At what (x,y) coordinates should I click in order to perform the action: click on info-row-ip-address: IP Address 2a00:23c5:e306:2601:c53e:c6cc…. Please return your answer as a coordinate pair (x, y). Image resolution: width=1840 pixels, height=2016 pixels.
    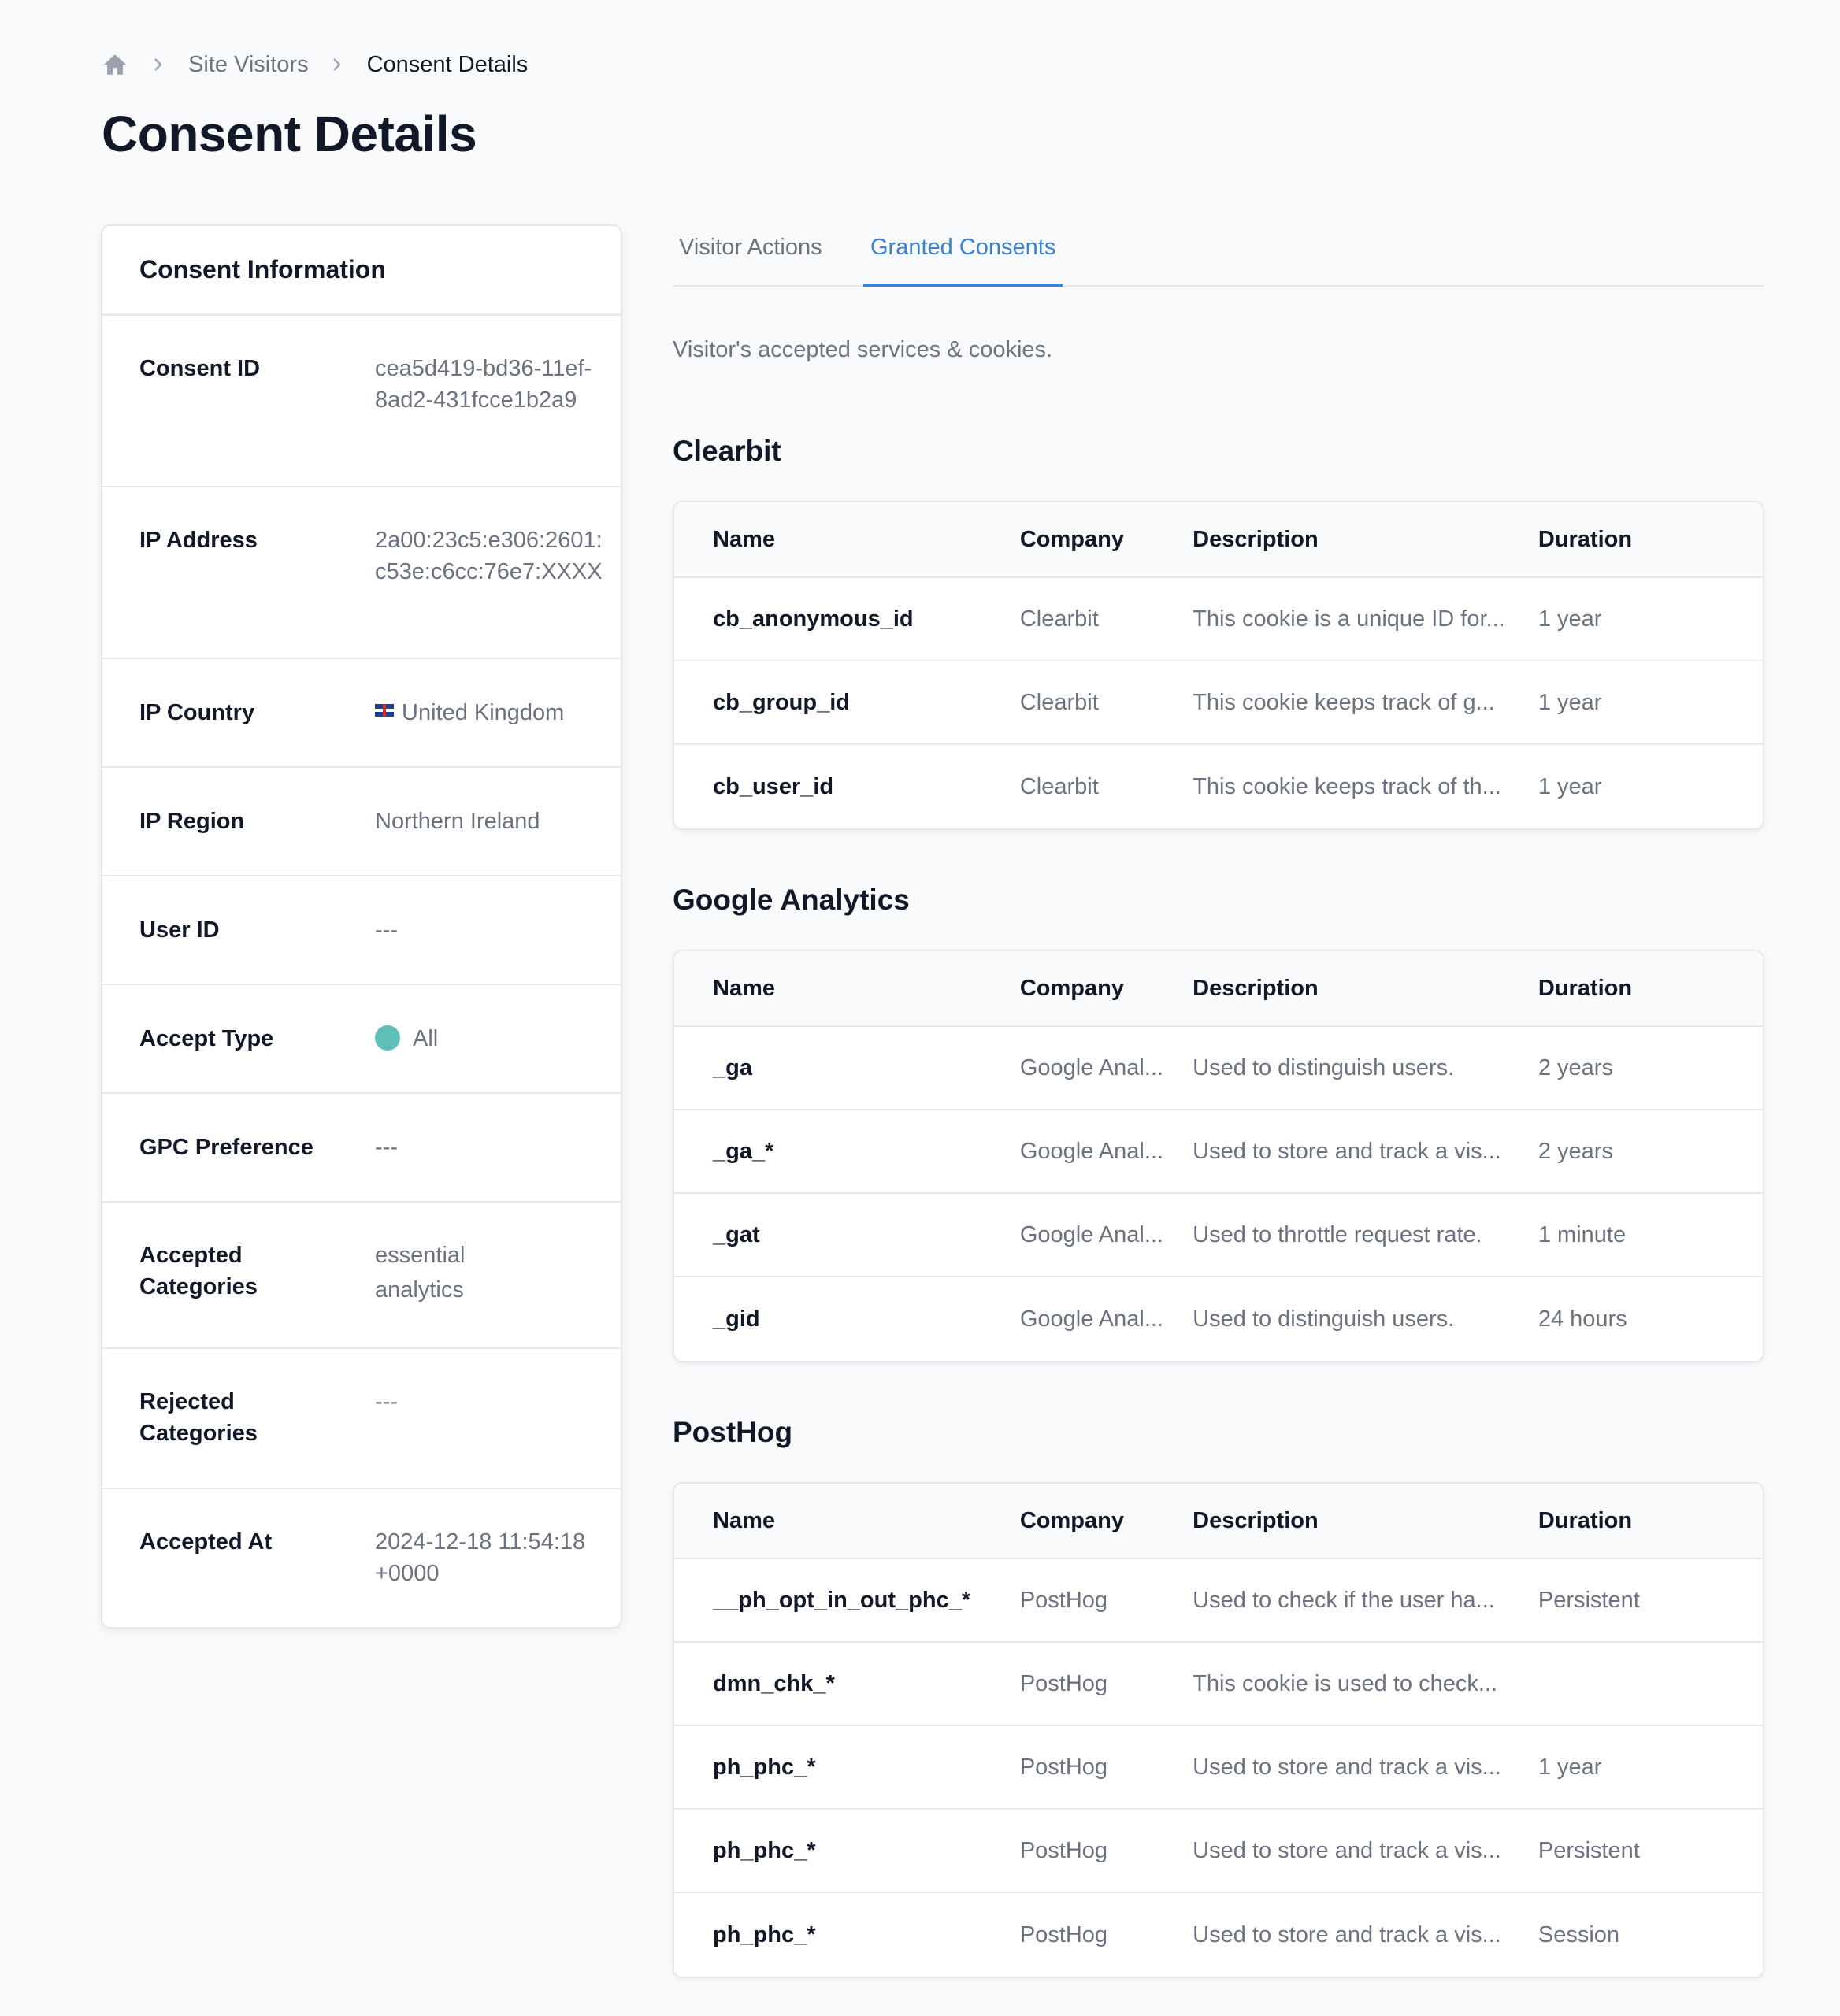
    Looking at the image, I should click on (361, 573).